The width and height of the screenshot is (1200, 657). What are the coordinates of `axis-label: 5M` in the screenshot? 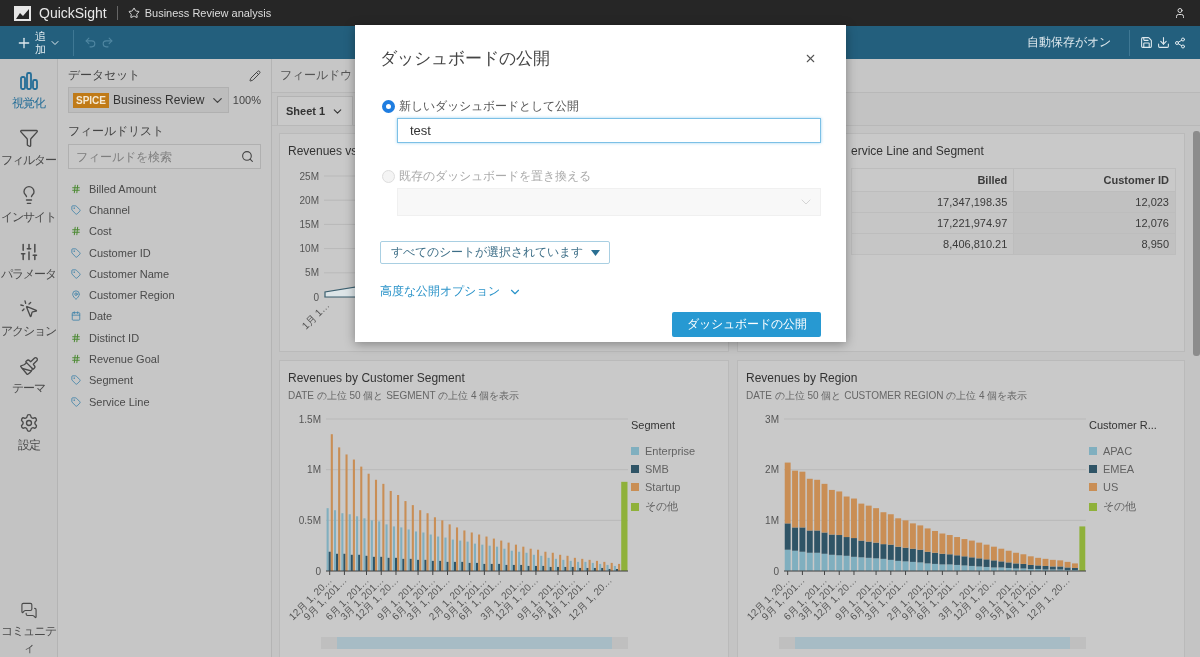 It's located at (312, 273).